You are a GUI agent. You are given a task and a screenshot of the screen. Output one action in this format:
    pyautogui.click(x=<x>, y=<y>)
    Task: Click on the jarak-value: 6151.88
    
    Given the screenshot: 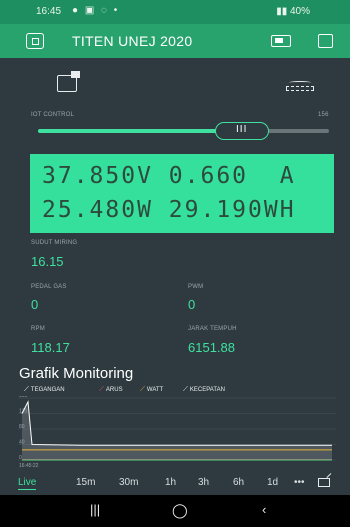 What is the action you would take?
    pyautogui.click(x=211, y=347)
    